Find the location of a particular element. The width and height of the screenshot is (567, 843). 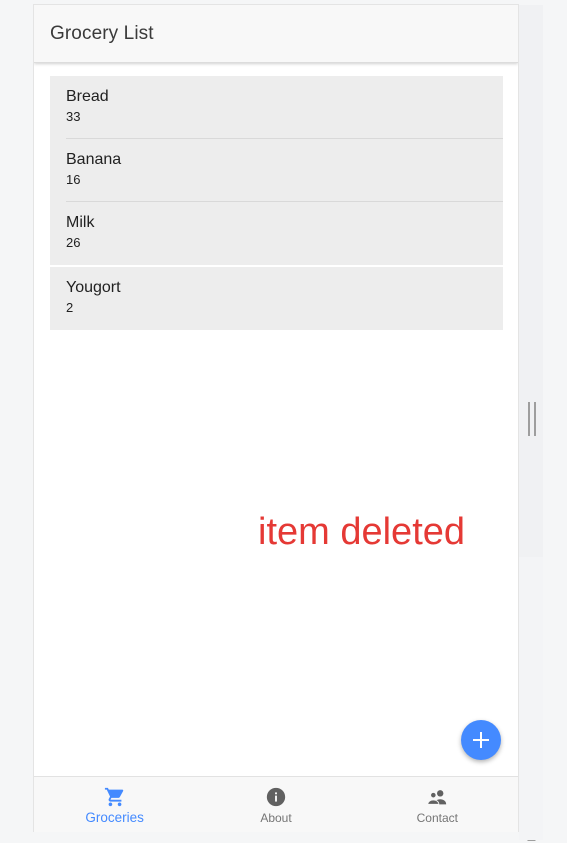

bottom-navigation: Groceries About Contact is located at coordinates (276, 804).